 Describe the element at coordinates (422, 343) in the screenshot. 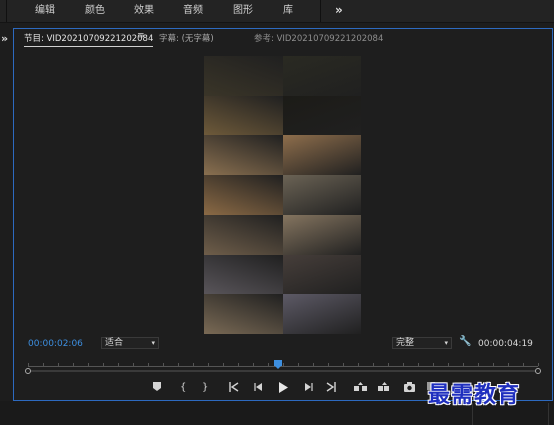

I see `playback-resolution-select: 完整 ▾` at that location.